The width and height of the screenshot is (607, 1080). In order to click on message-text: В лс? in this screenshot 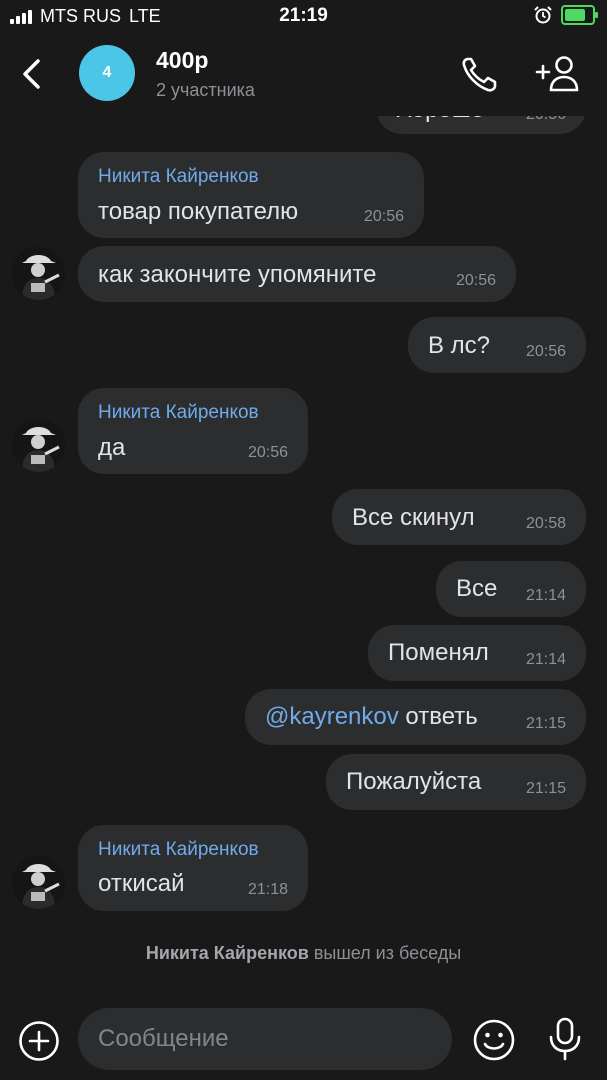, I will do `click(459, 345)`.